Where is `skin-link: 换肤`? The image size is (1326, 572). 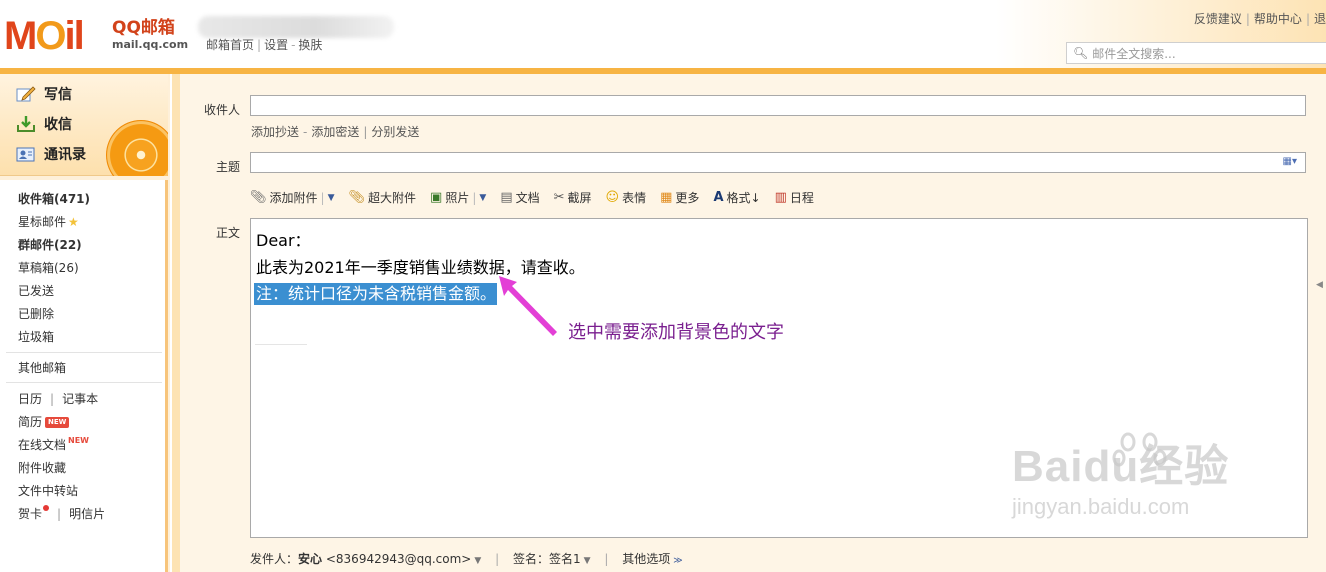 skin-link: 换肤 is located at coordinates (310, 45).